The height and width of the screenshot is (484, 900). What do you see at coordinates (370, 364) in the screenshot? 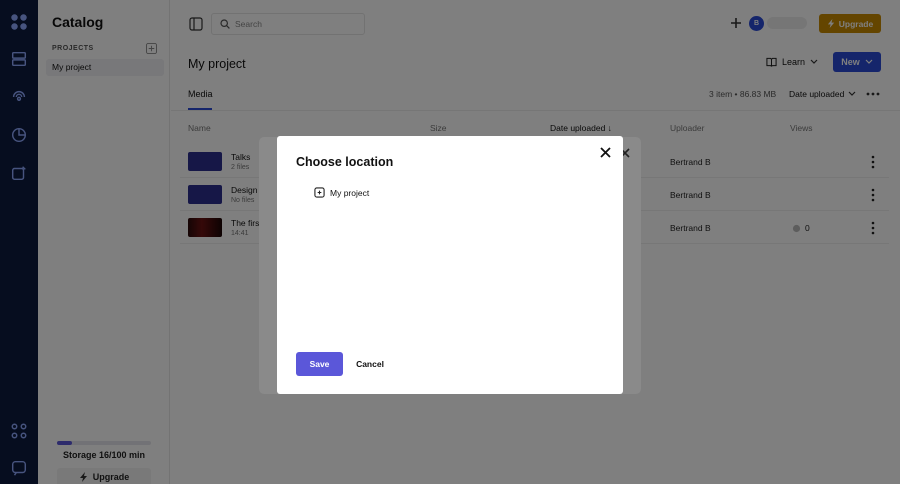
I see `cancel-button: Cancel` at bounding box center [370, 364].